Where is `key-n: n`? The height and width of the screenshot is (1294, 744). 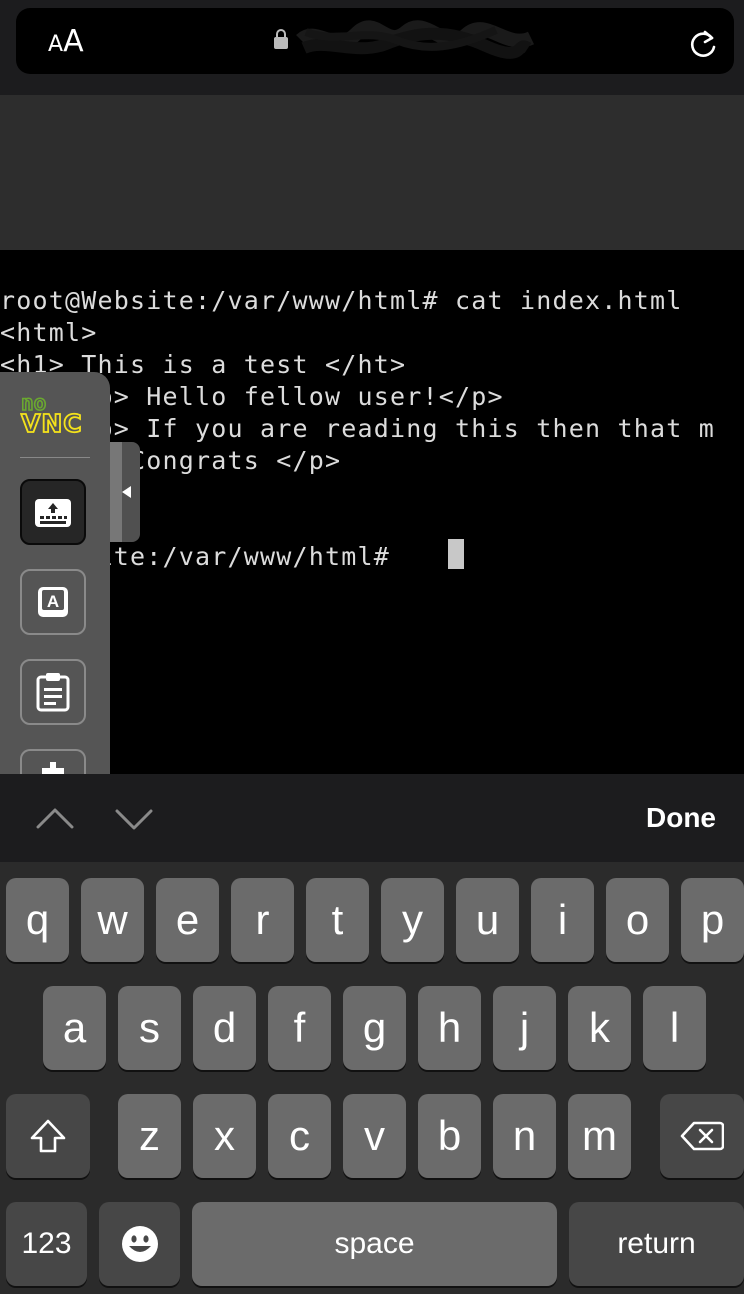
key-n: n is located at coordinates (524, 1136).